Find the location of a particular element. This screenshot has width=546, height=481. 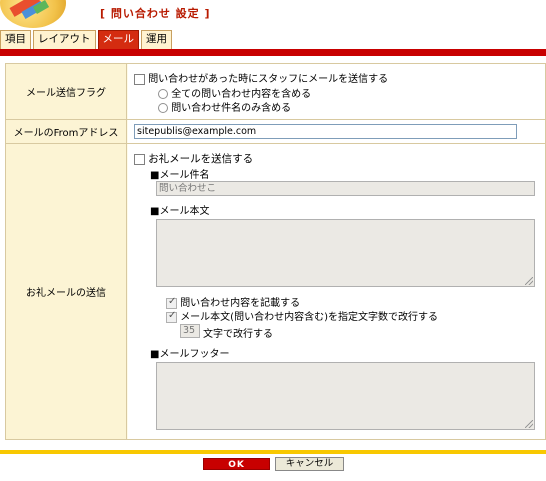

page-title: [ 問い合わせ 設定 ] is located at coordinates (155, 13).